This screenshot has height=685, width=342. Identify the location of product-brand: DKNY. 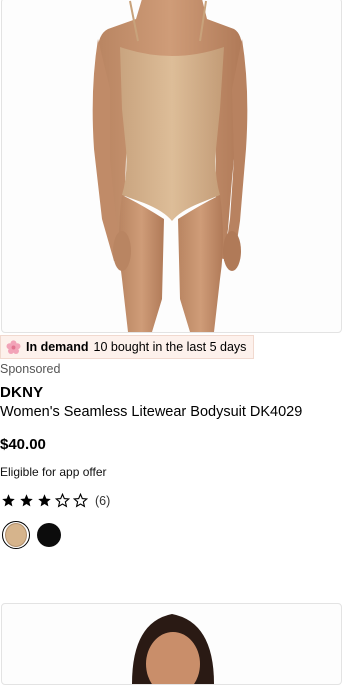
(21, 392).